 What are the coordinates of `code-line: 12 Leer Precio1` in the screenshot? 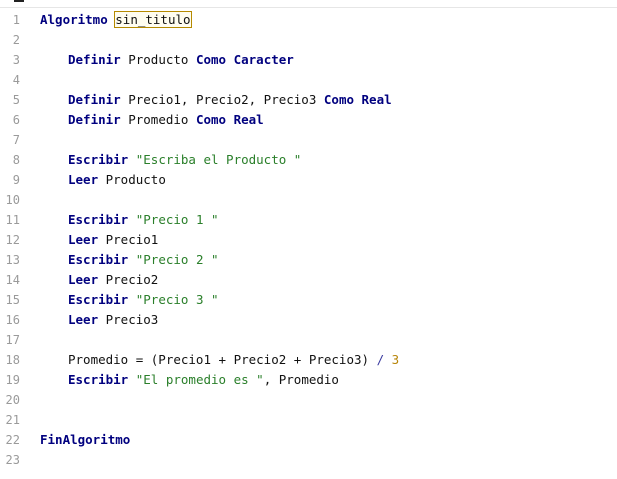 It's located at (308, 240).